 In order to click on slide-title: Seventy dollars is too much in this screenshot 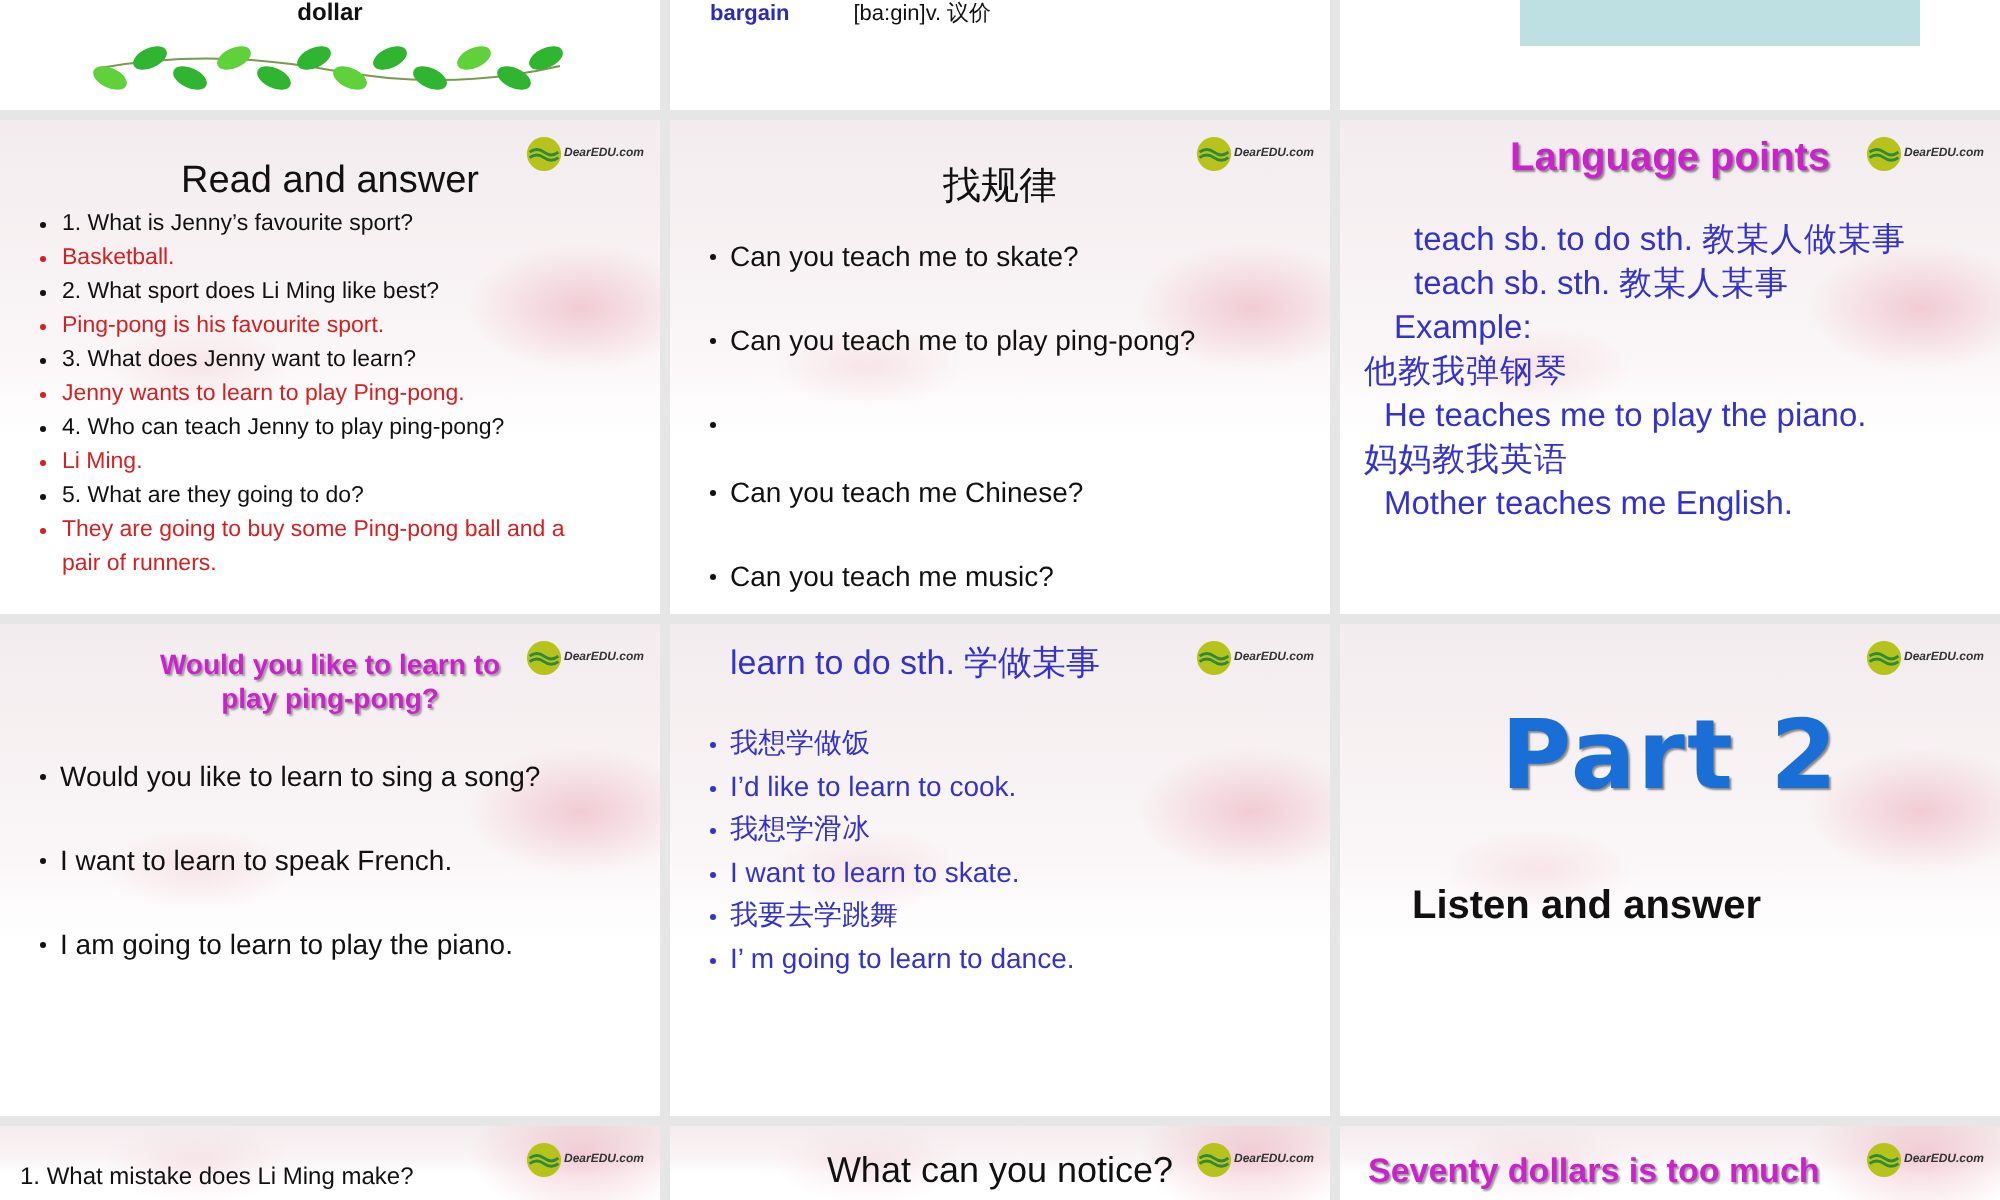, I will do `click(1594, 1172)`.